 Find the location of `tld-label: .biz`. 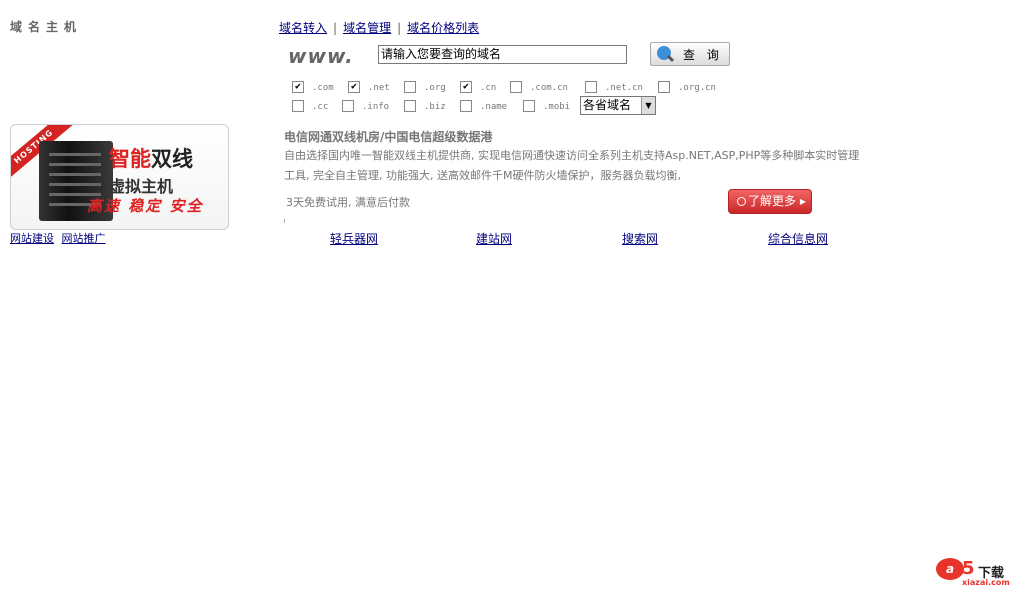

tld-label: .biz is located at coordinates (435, 107).